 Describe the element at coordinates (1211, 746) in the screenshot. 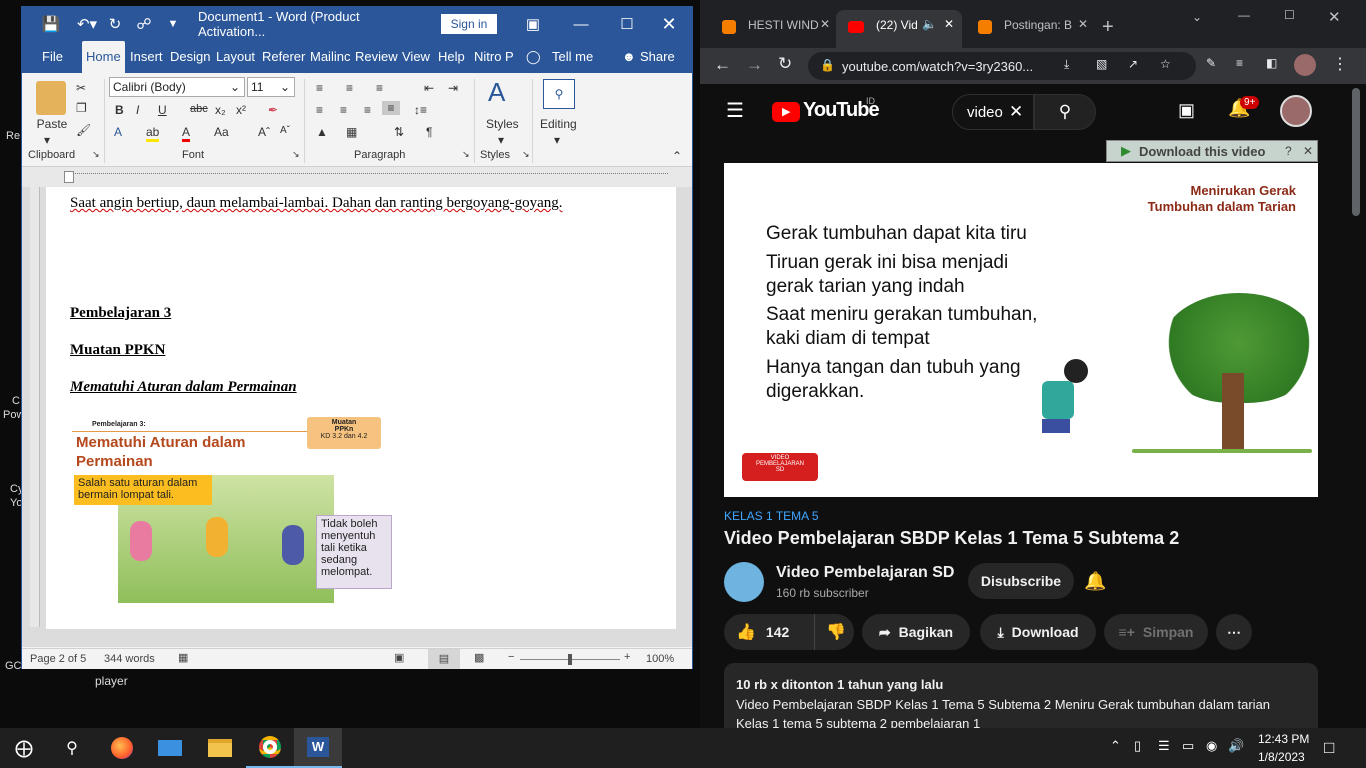

I see `camera-icon: ◉` at that location.